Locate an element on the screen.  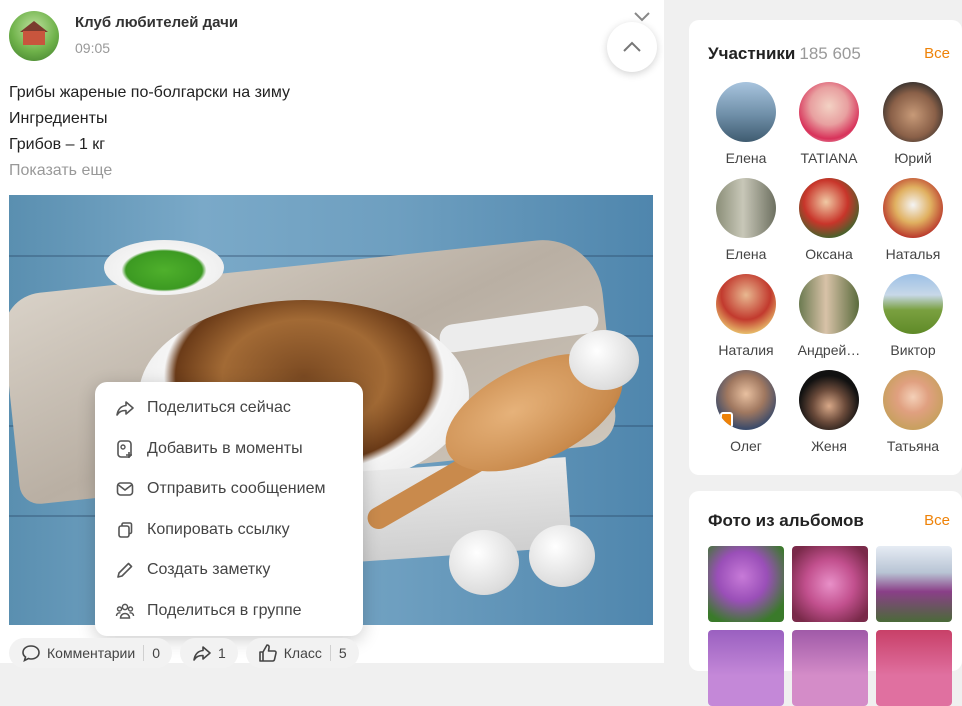
albums-title: Фото из альбомов is located at coordinates (786, 520).